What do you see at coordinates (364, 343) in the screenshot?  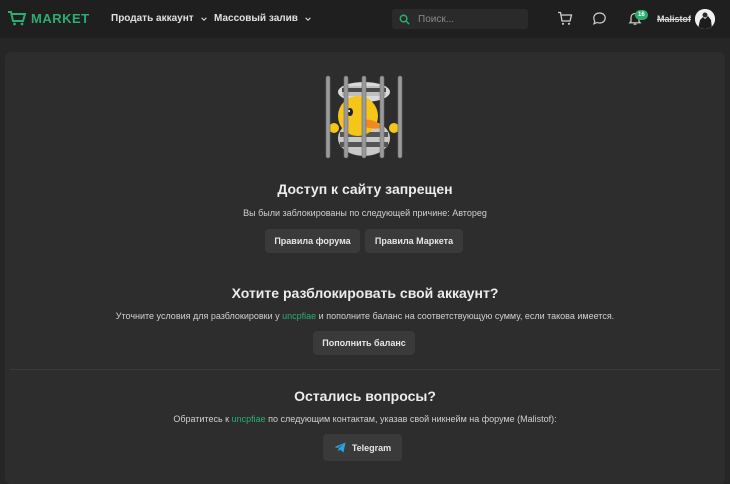 I see `topup-balance-button: Пополнить баланс` at bounding box center [364, 343].